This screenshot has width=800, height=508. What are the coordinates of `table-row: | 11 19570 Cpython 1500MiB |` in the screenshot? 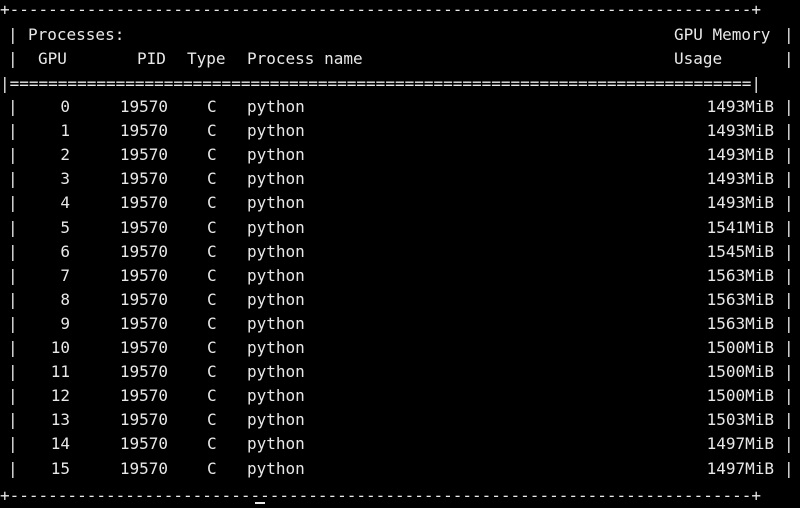 It's located at (400, 372).